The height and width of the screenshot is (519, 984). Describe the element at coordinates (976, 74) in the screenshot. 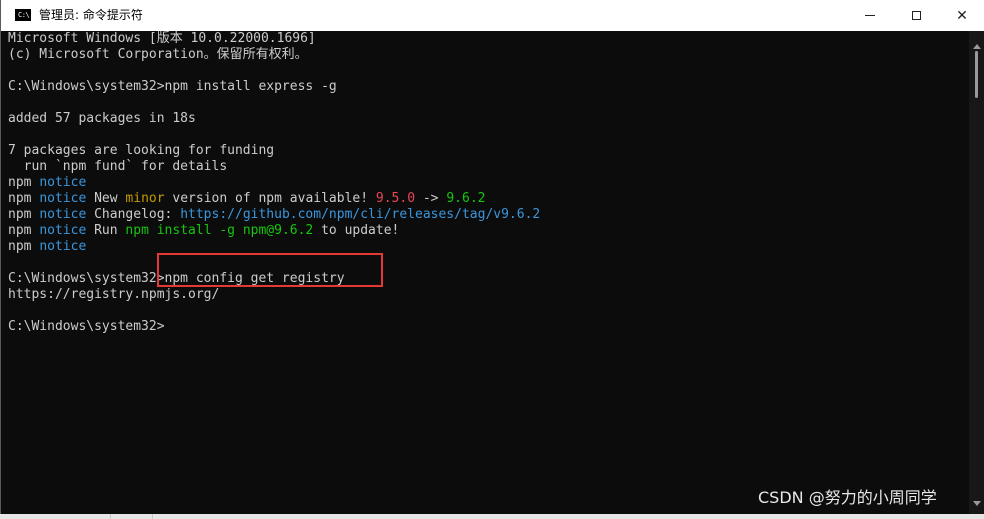

I see `scroll-thumb` at that location.